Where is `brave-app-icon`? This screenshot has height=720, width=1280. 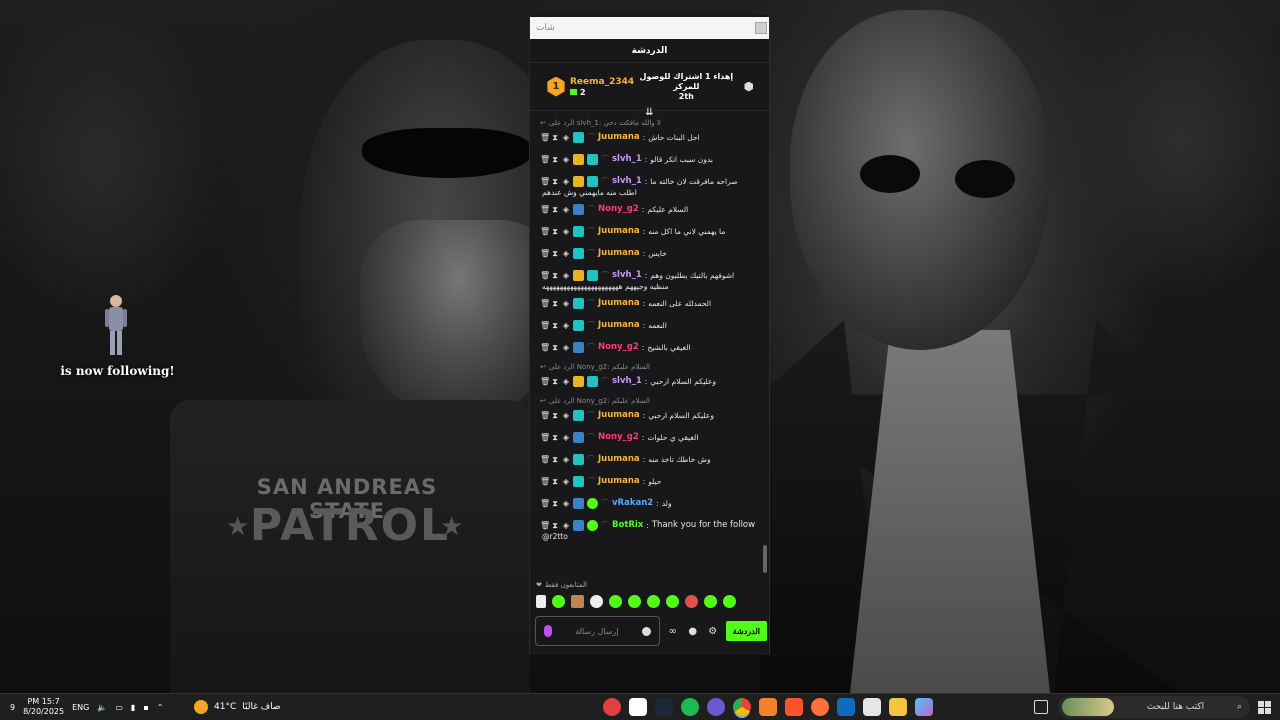
brave-app-icon is located at coordinates (794, 707).